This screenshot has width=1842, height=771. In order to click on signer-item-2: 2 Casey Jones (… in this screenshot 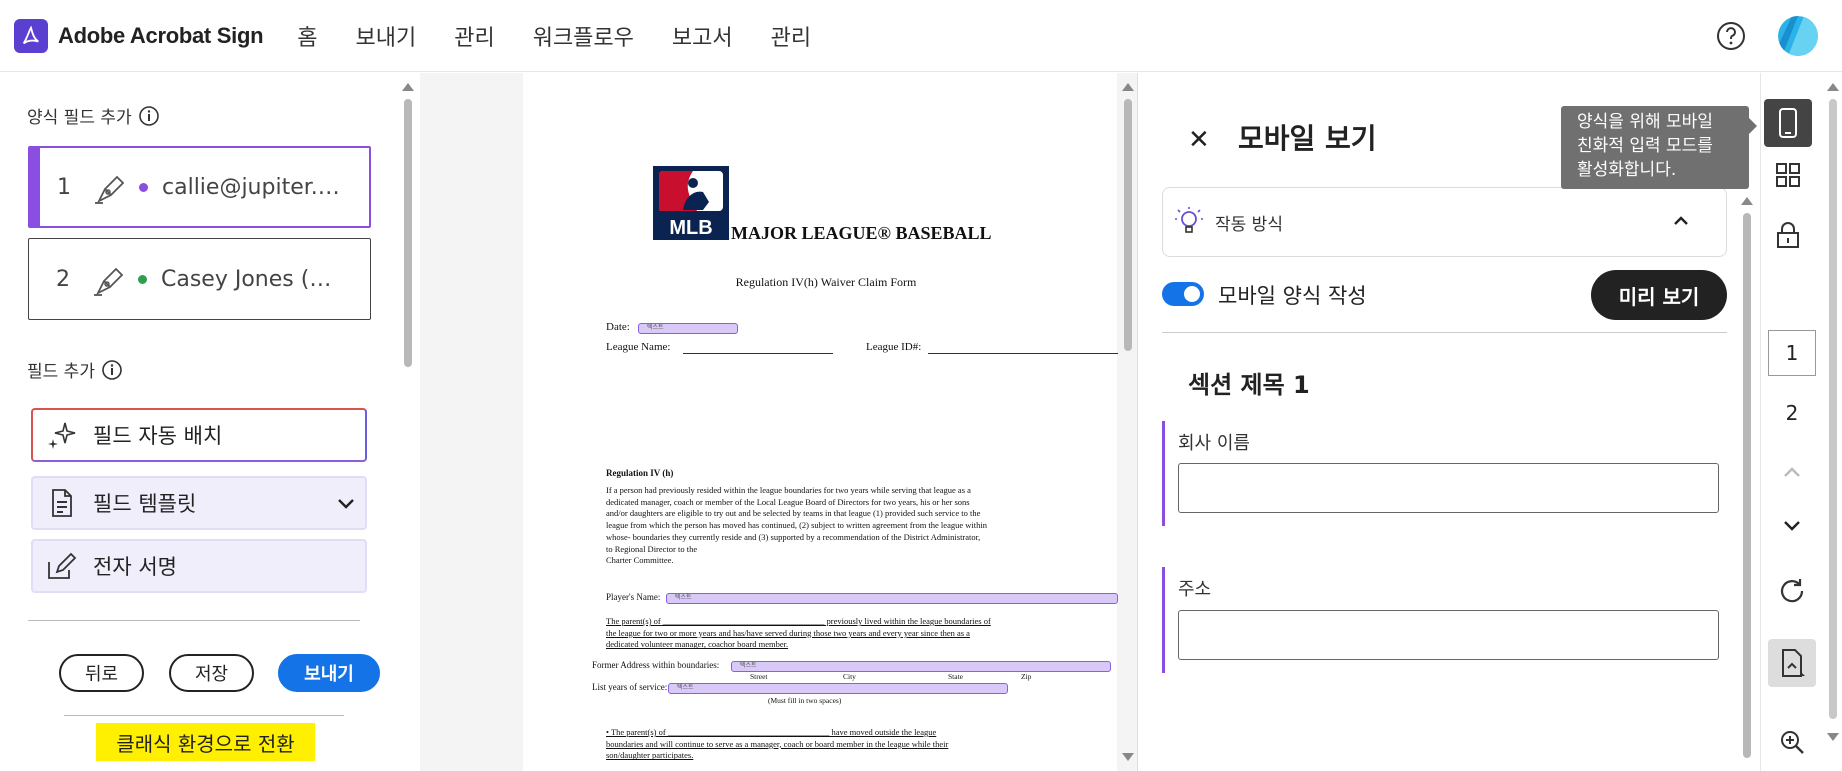, I will do `click(199, 279)`.